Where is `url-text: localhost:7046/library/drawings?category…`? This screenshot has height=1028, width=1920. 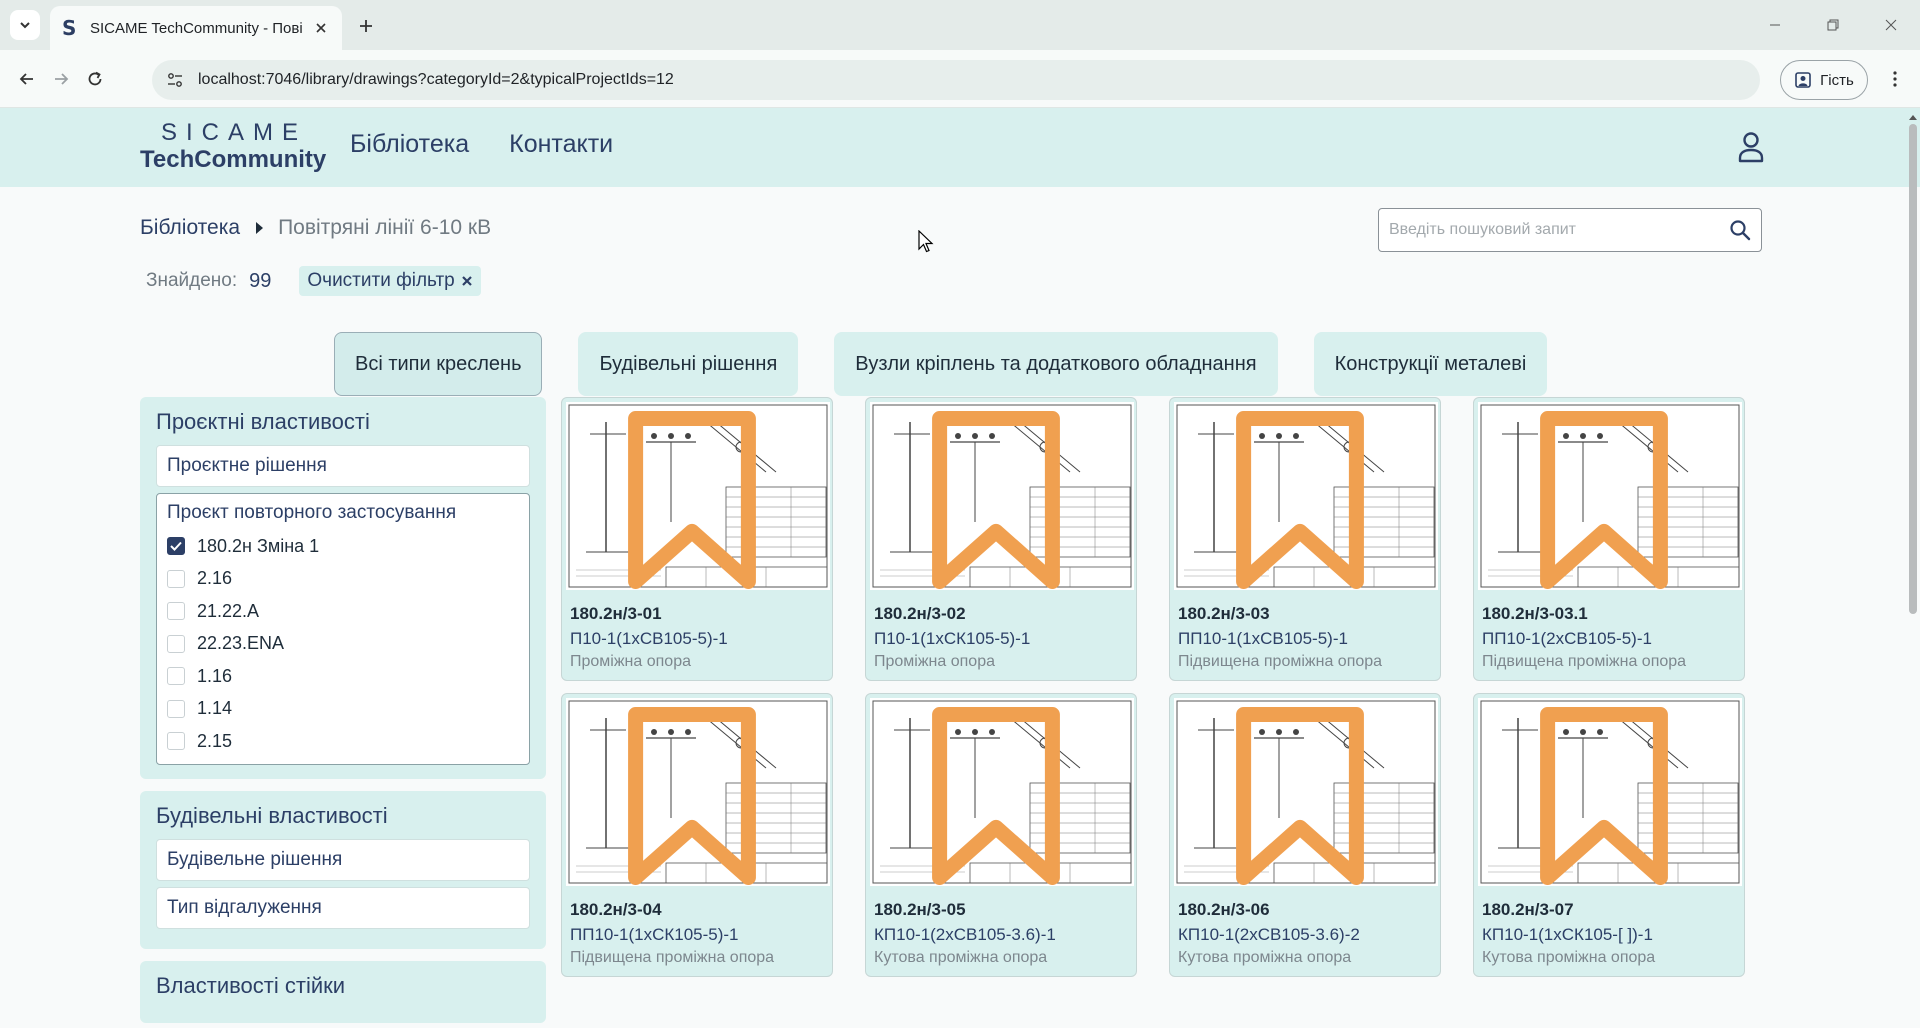
url-text: localhost:7046/library/drawings?category… is located at coordinates (436, 79).